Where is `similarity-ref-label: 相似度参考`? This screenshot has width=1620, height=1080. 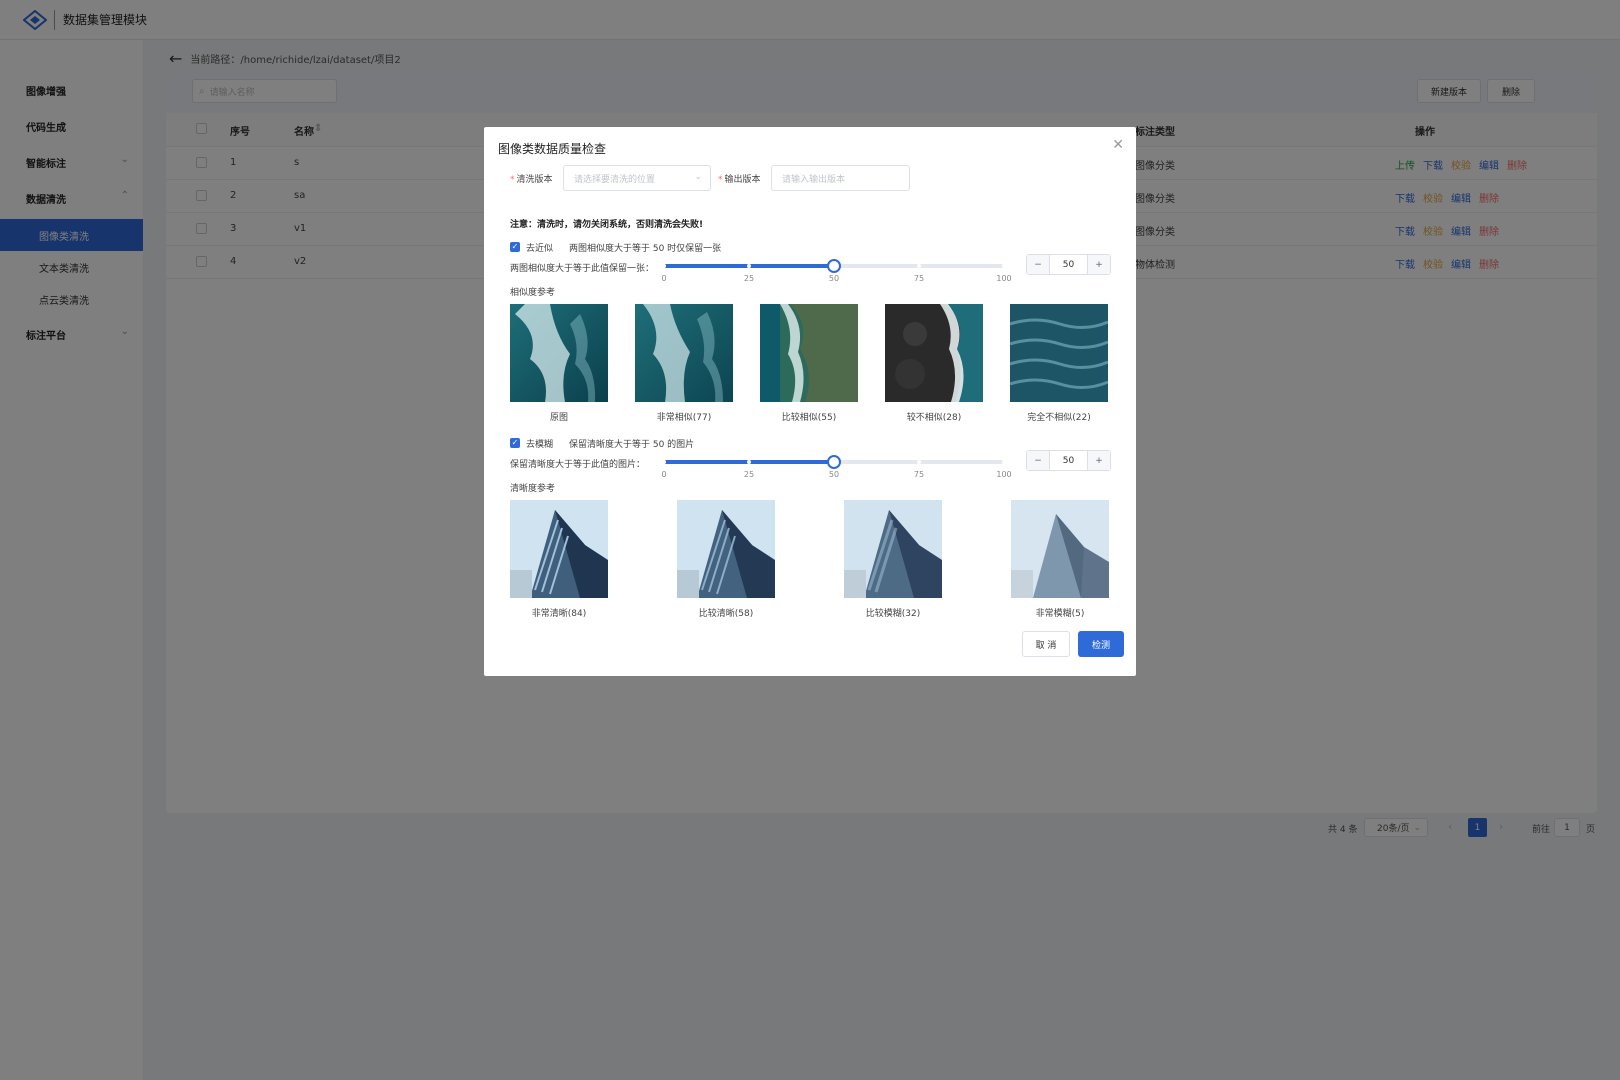 similarity-ref-label: 相似度参考 is located at coordinates (533, 293).